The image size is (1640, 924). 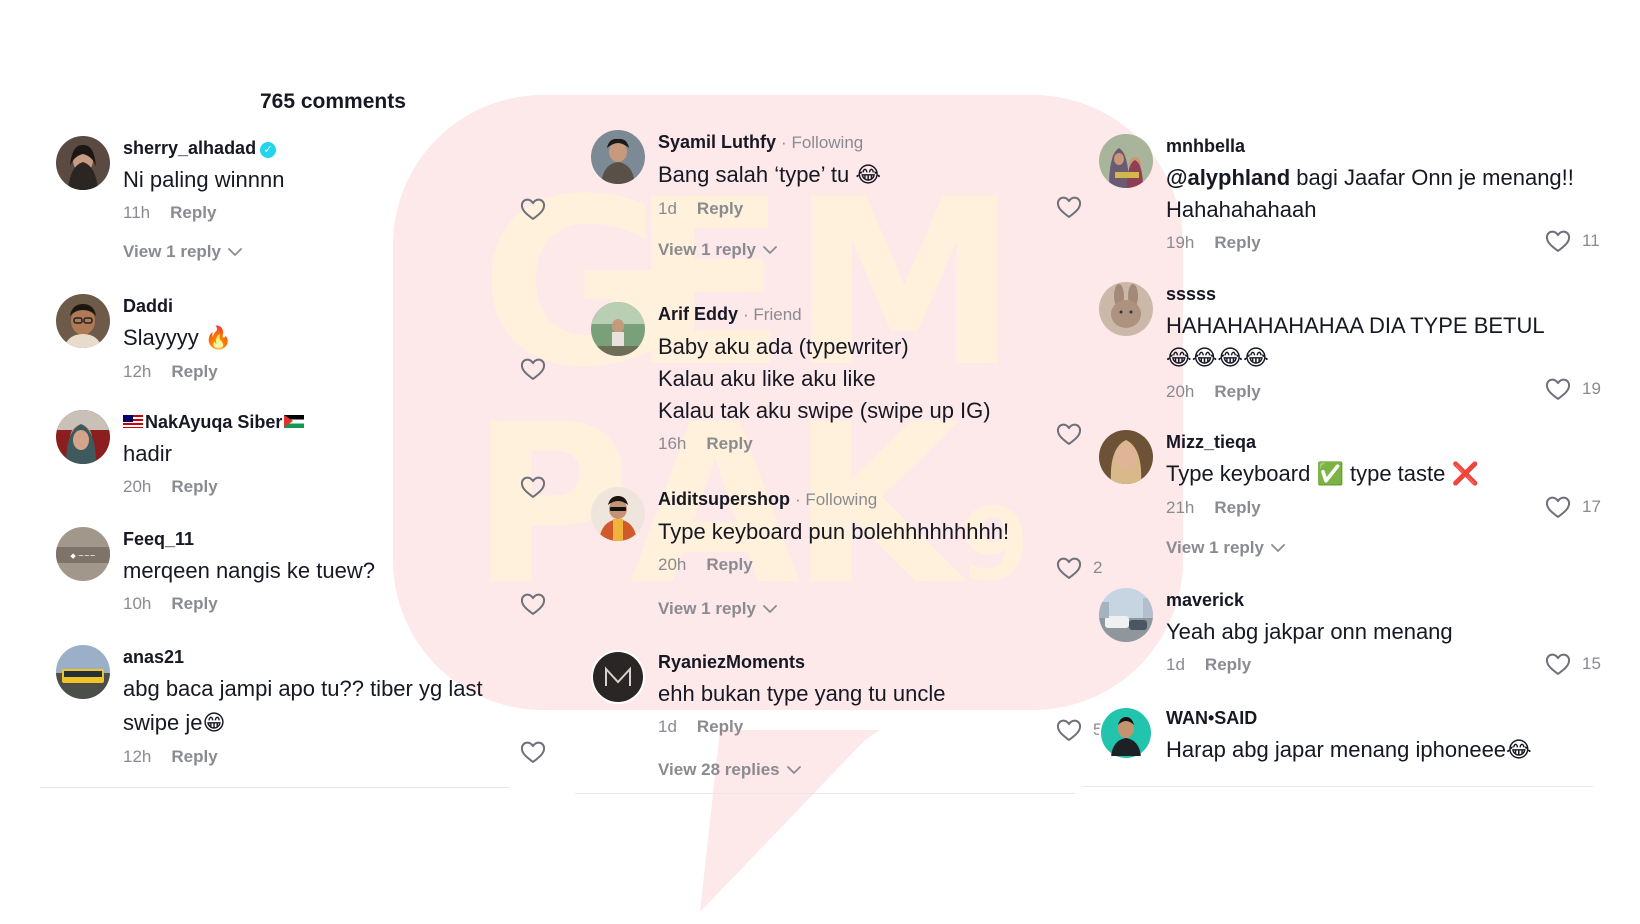 I want to click on username: RyaniezMoments, so click(x=871, y=662).